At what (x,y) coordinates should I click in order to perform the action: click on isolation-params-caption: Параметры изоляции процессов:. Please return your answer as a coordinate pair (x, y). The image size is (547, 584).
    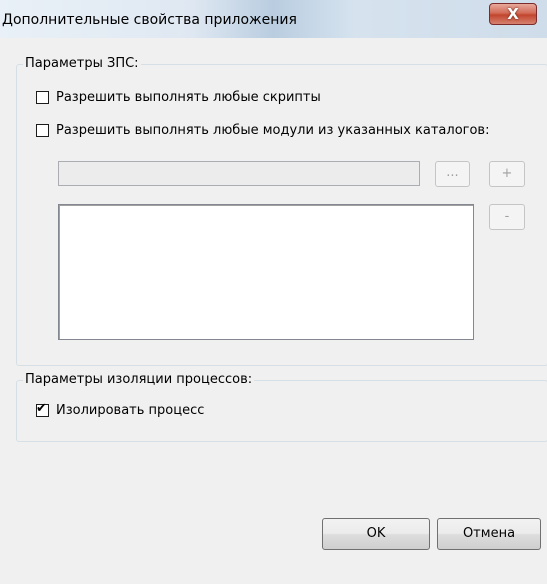
    Looking at the image, I should click on (139, 380).